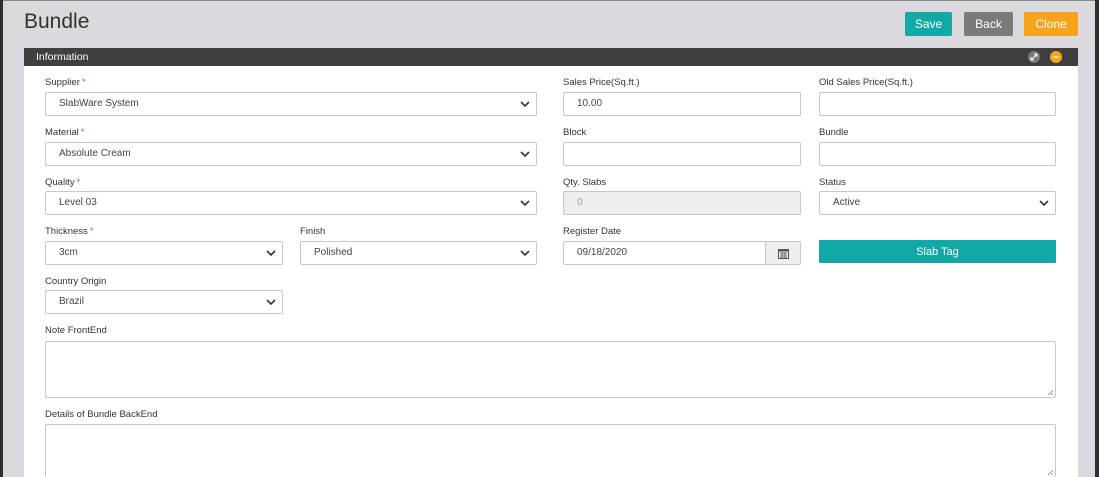 The image size is (1099, 477). I want to click on save-button: Save, so click(928, 24).